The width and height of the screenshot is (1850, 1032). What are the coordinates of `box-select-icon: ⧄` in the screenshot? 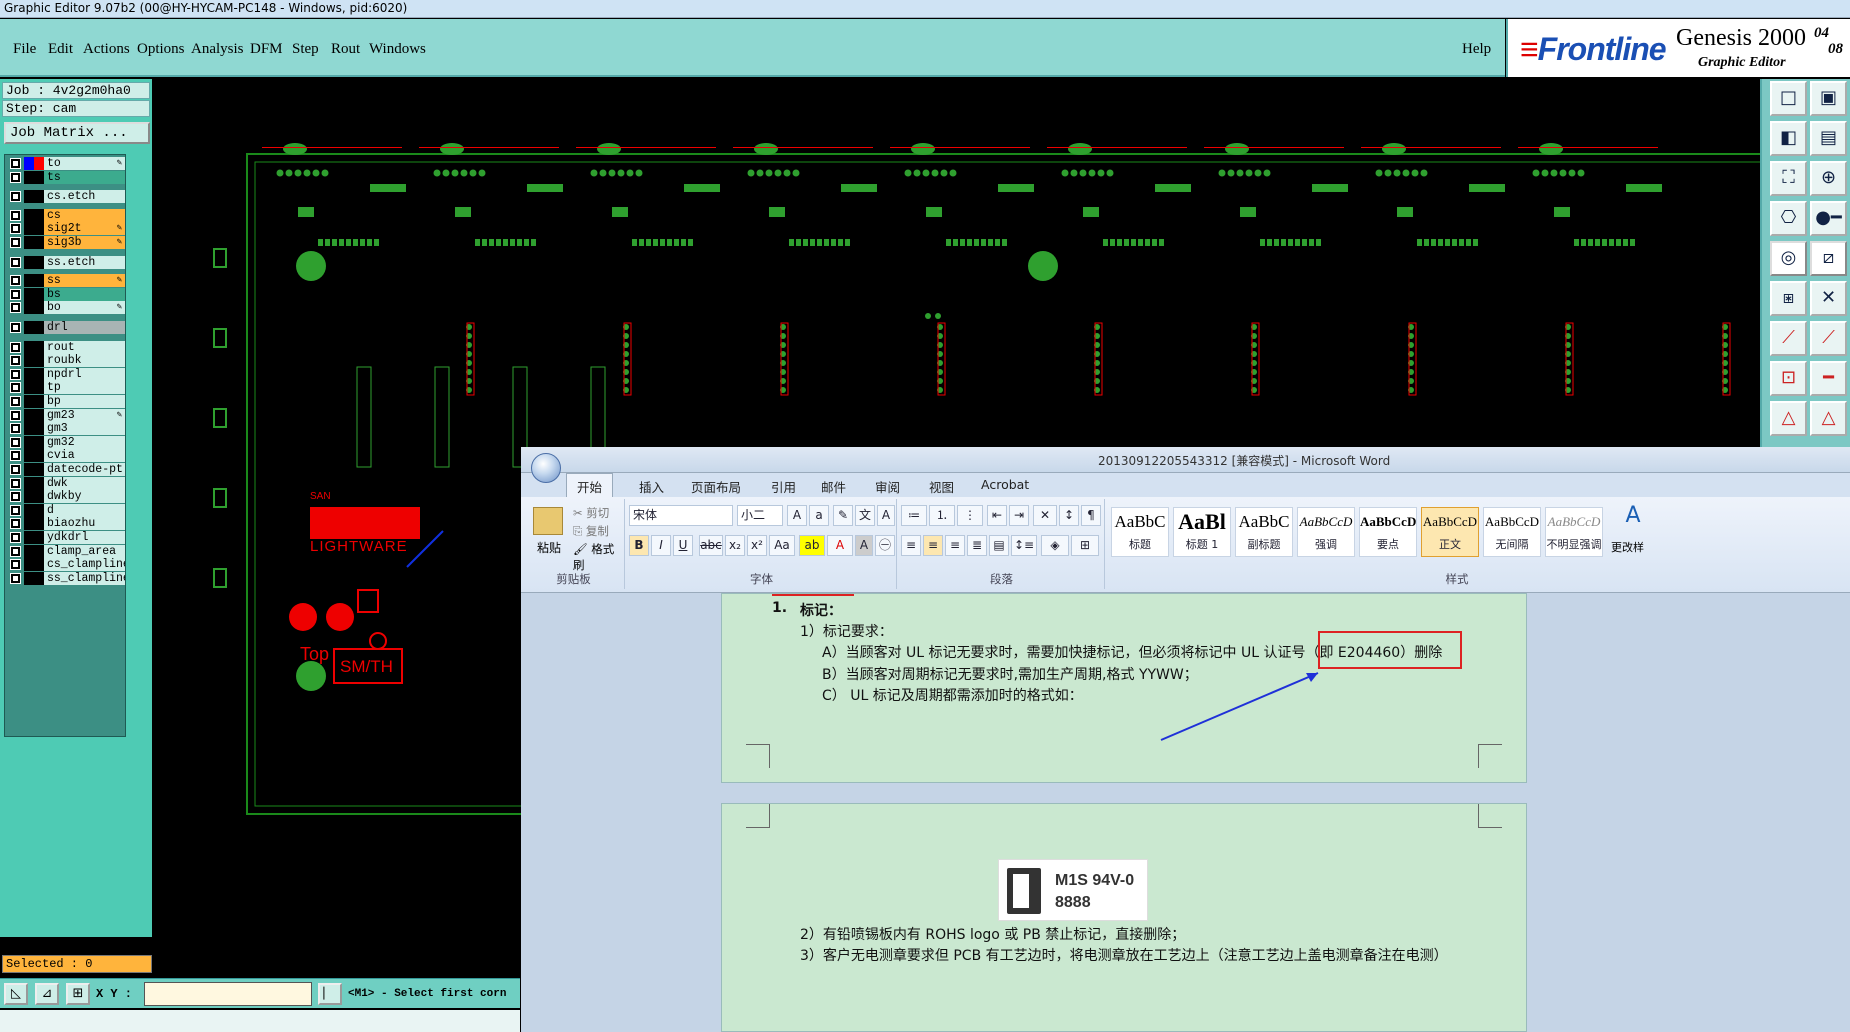 It's located at (1828, 258).